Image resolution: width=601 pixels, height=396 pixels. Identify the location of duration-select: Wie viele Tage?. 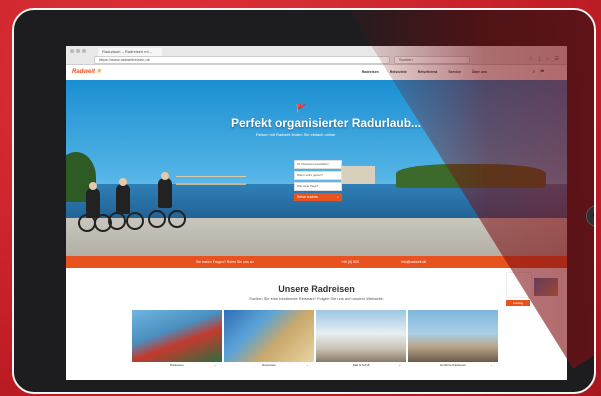
(318, 186).